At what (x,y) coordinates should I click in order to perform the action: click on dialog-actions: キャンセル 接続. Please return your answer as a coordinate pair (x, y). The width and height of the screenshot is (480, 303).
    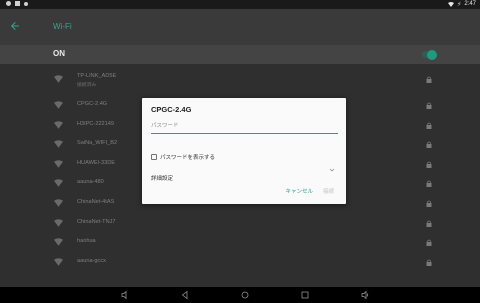
    Looking at the image, I should click on (309, 191).